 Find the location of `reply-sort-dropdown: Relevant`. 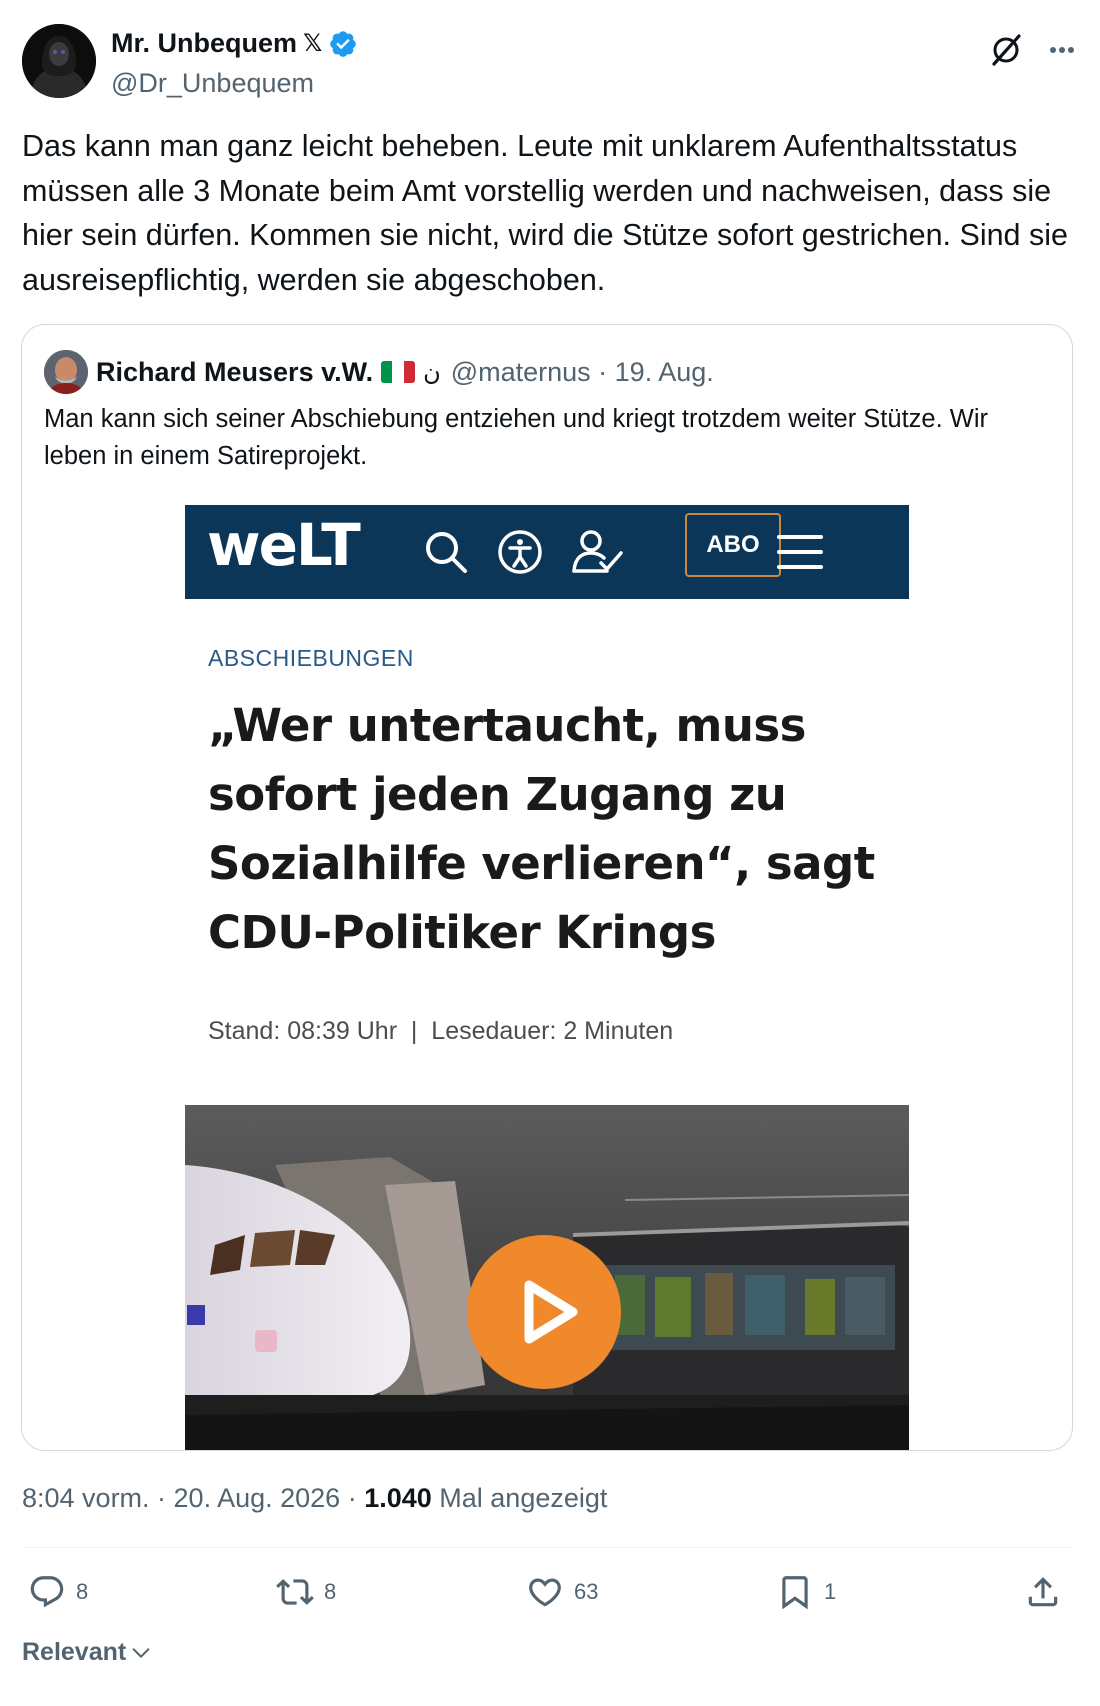

reply-sort-dropdown: Relevant is located at coordinates (87, 1652).